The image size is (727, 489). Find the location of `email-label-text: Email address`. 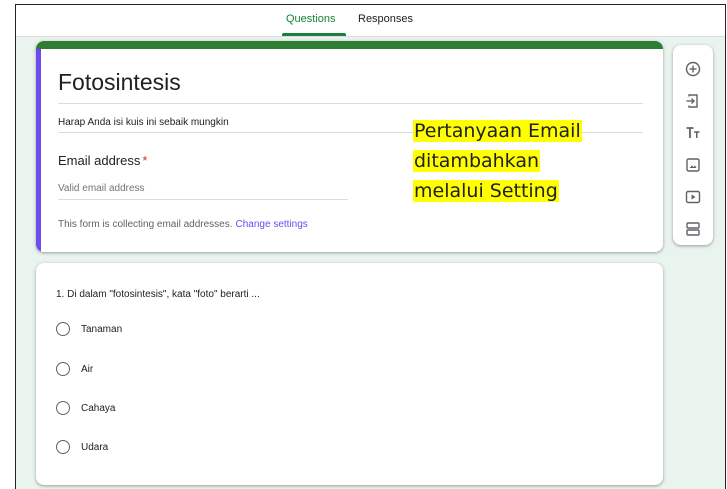

email-label-text: Email address is located at coordinates (99, 160).